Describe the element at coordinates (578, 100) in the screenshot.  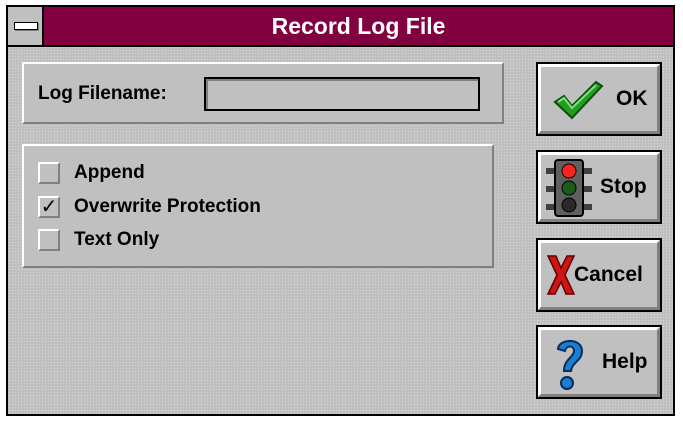
I see `checkmark-icon` at that location.